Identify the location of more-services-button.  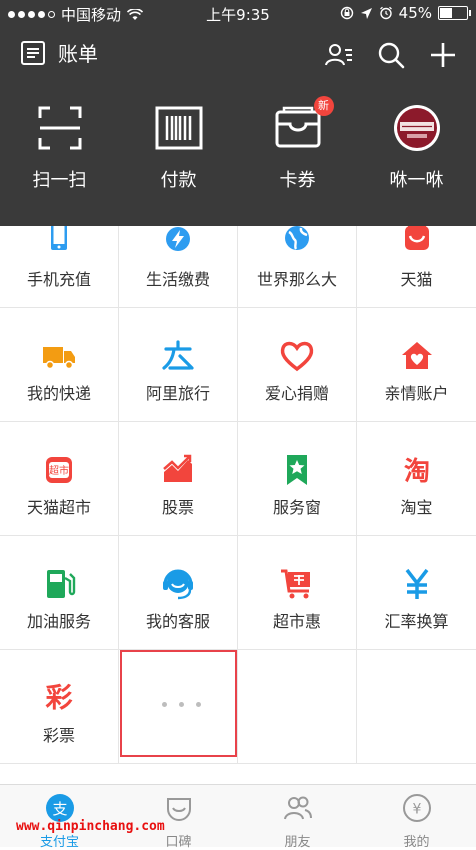
(178, 703).